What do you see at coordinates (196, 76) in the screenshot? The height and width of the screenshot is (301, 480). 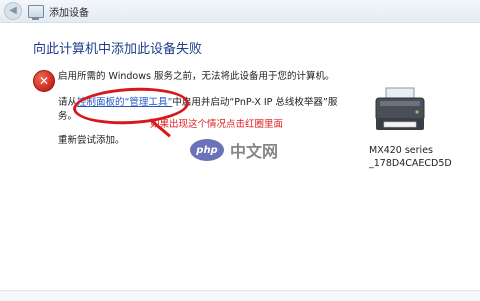 I see `error-message-line1: 启用所需的 Windows 服务之前，无法将此设备用于您的计算机。` at bounding box center [196, 76].